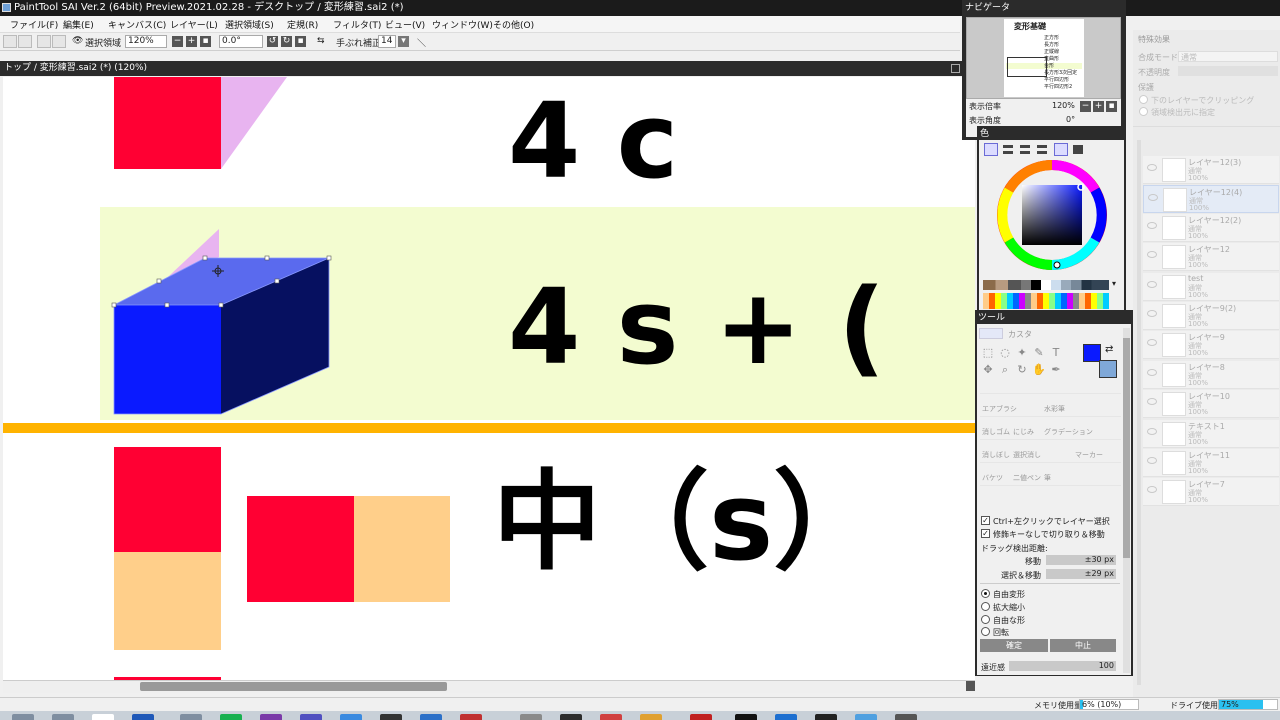  I want to click on brush-binary-pen: 二値ペン, so click(1027, 478).